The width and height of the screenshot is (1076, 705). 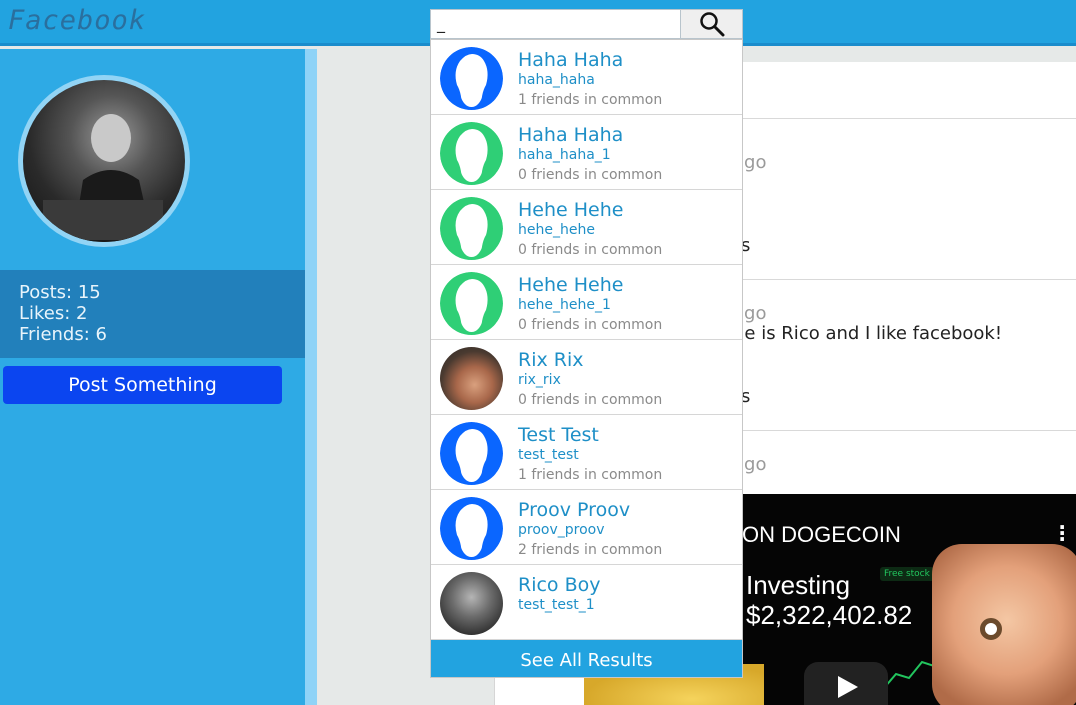 What do you see at coordinates (868, 333) in the screenshot?
I see `post-text: ne is Rico and I like facebook!` at bounding box center [868, 333].